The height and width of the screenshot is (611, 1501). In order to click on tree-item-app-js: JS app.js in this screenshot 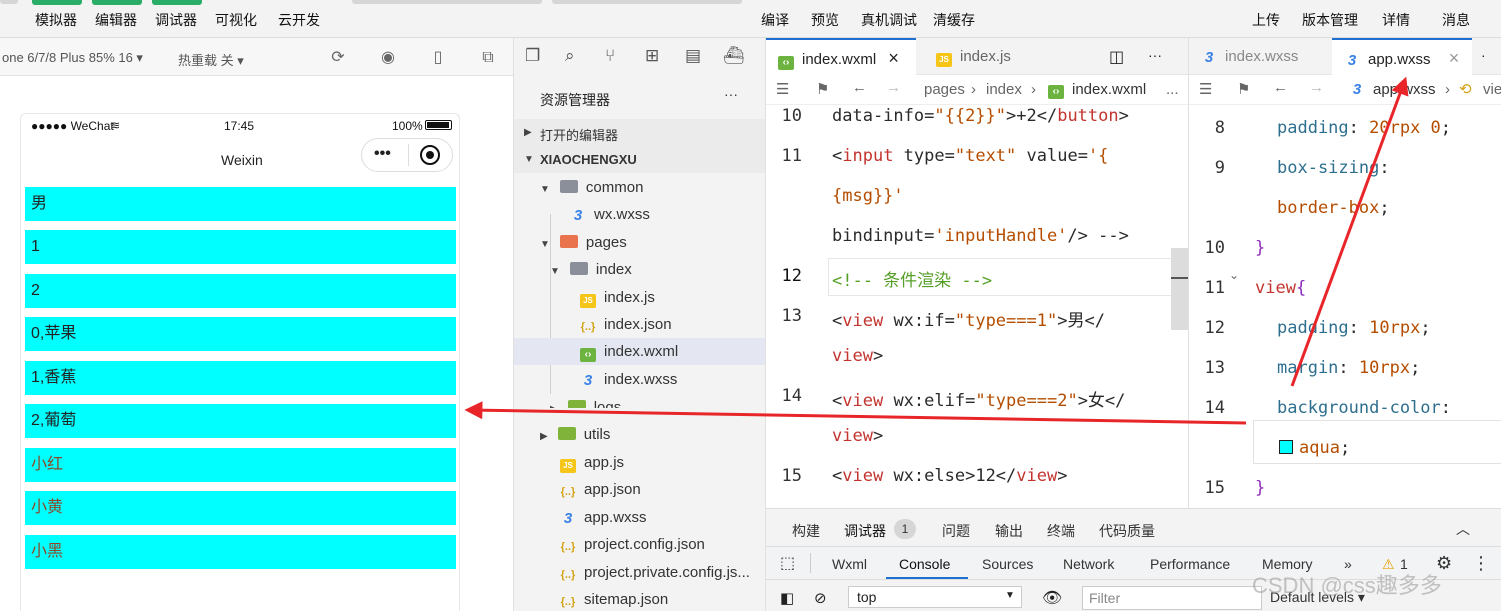, I will do `click(592, 462)`.